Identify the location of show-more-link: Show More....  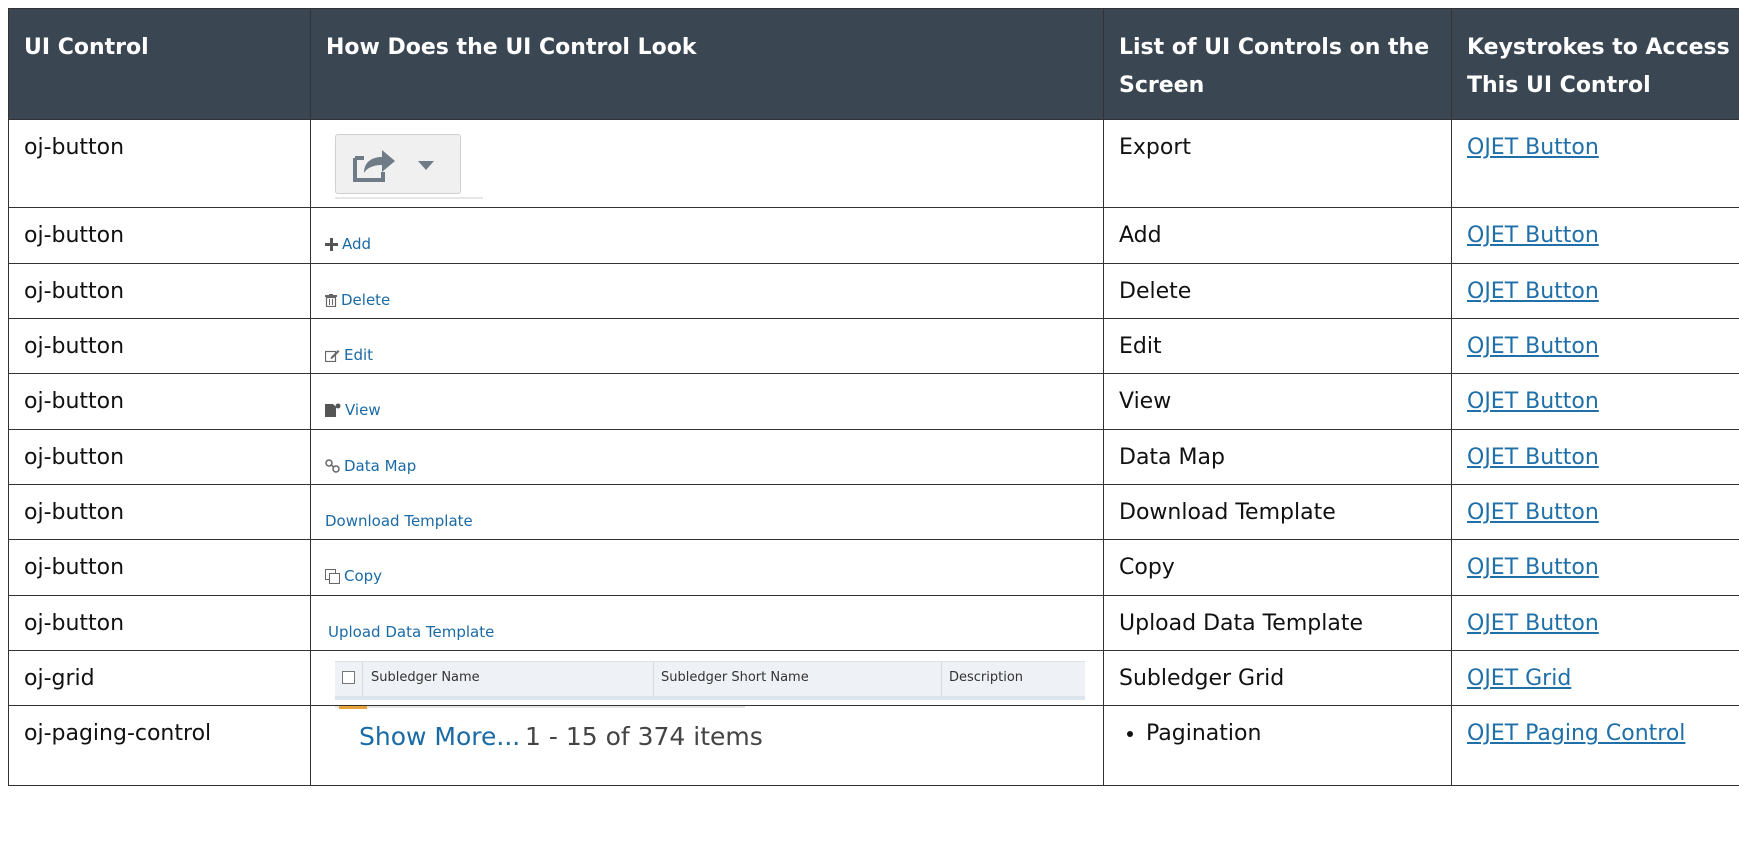
(439, 736).